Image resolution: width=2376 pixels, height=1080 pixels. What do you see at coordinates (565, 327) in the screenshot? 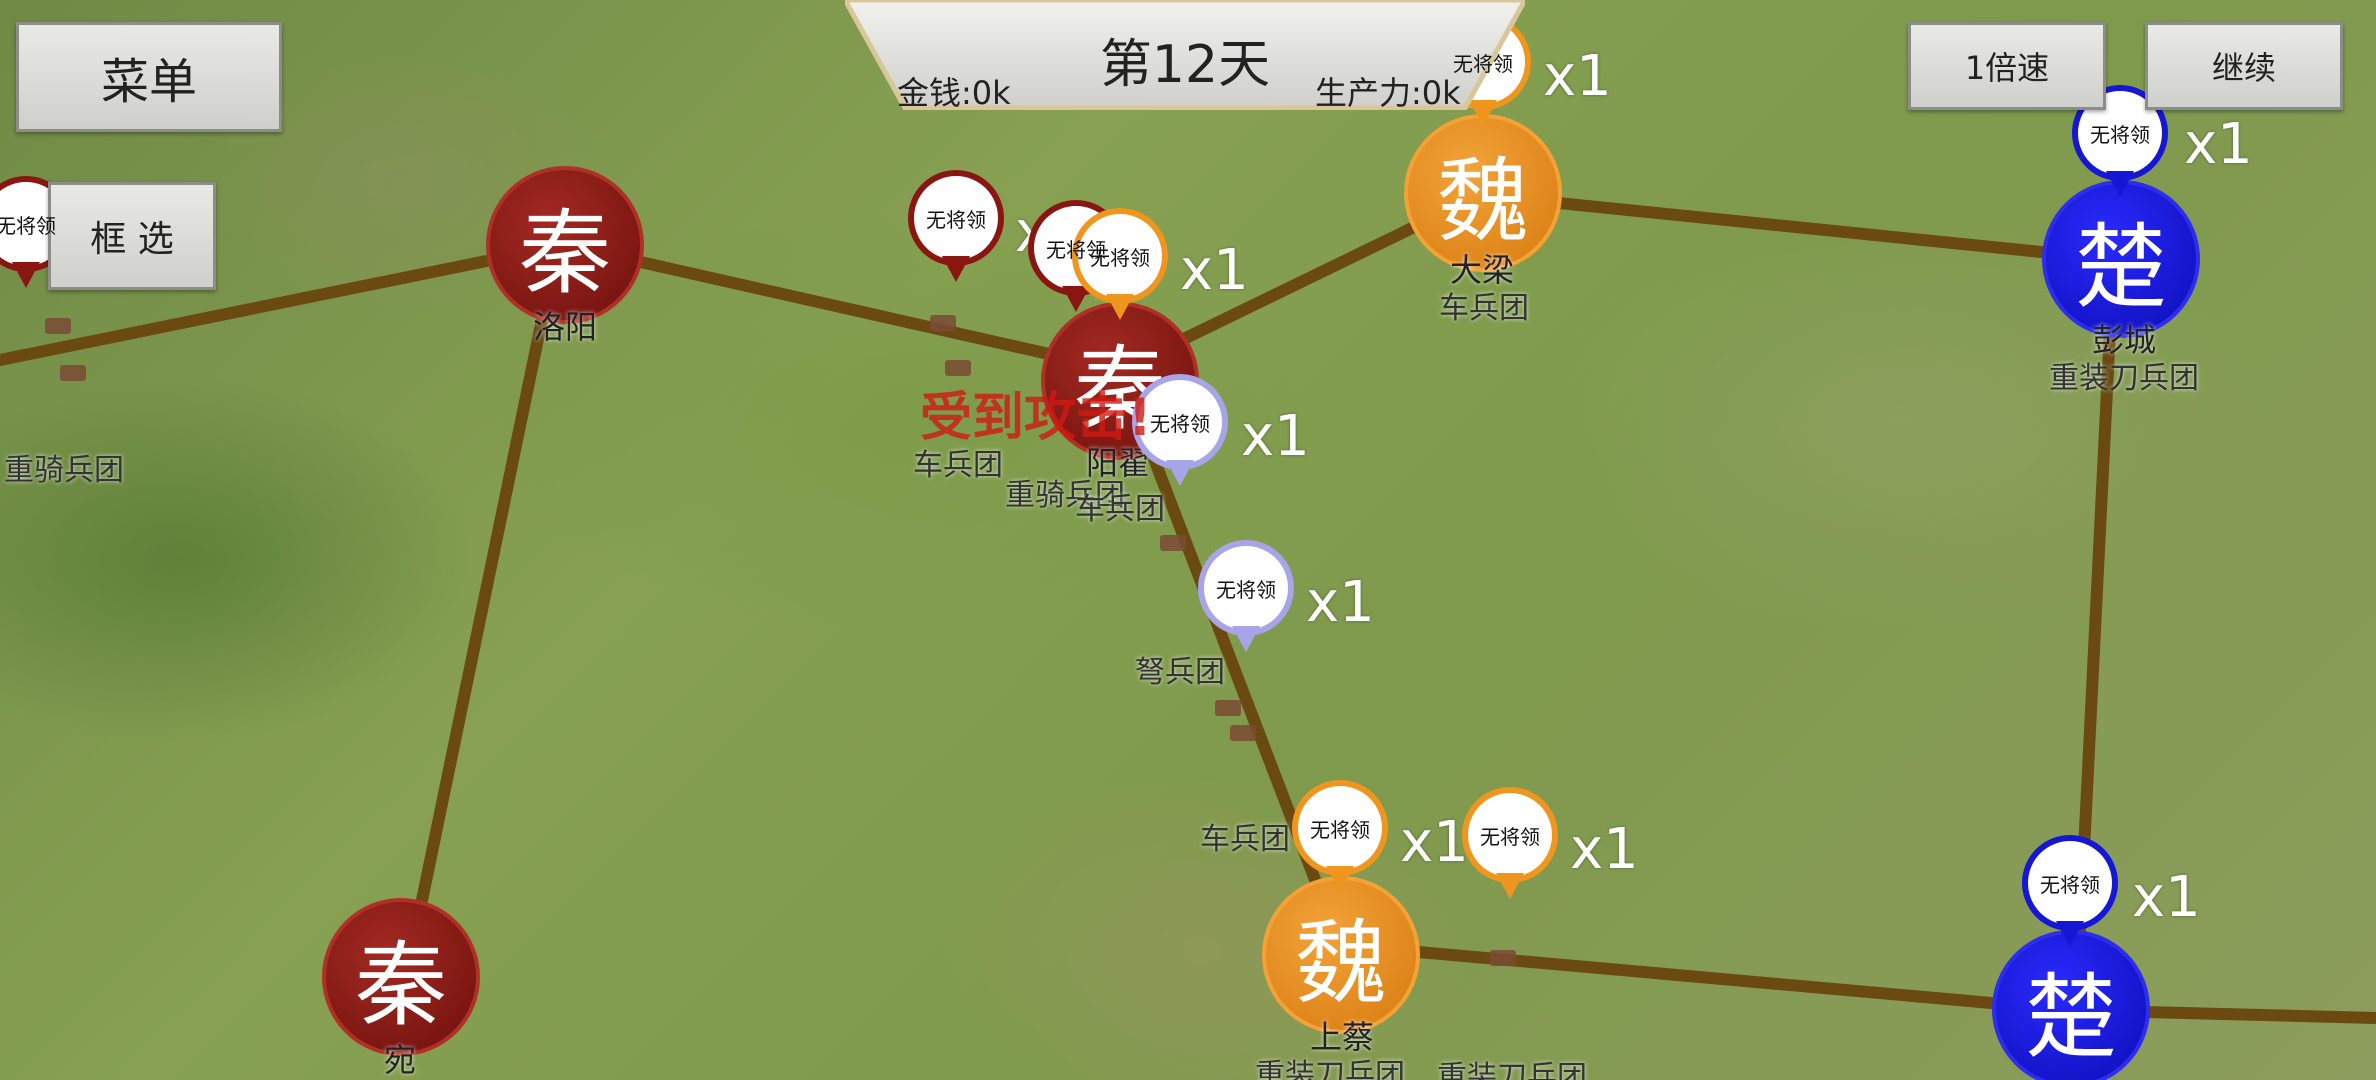
I see `city-name: 洛阳` at bounding box center [565, 327].